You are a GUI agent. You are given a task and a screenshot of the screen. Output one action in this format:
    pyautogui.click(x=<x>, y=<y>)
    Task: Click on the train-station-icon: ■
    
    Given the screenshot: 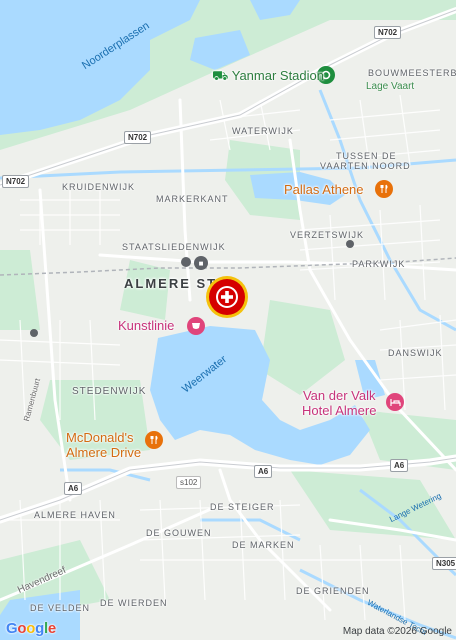 What is the action you would take?
    pyautogui.click(x=201, y=263)
    